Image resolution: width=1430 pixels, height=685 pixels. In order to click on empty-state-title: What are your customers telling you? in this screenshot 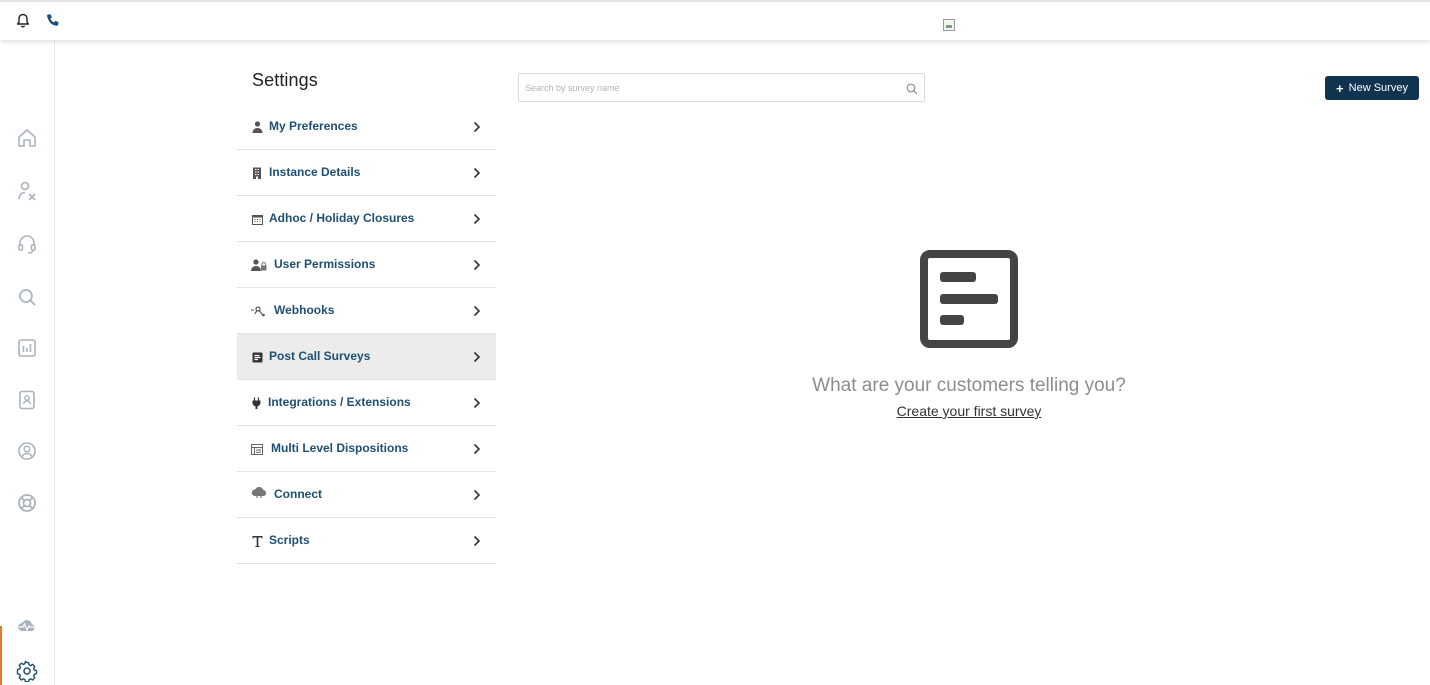, I will do `click(969, 385)`.